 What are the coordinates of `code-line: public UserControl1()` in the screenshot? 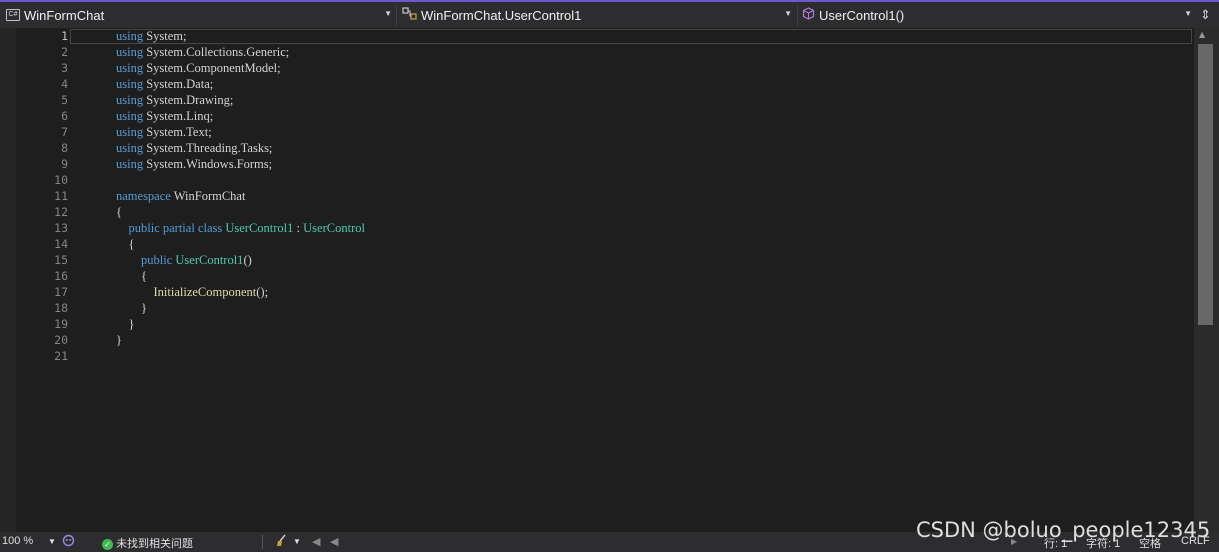 It's located at (184, 260).